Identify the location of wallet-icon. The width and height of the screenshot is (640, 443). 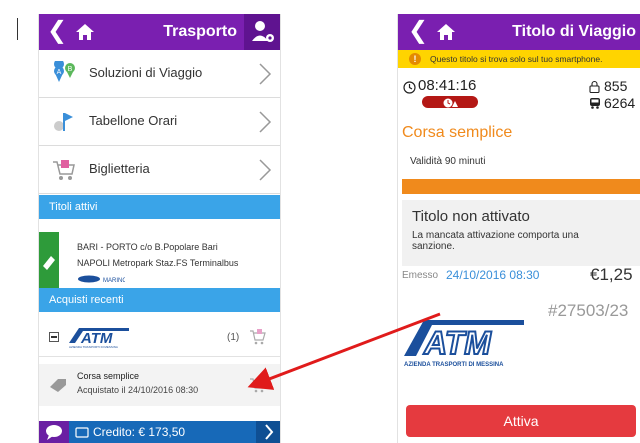
(82, 432).